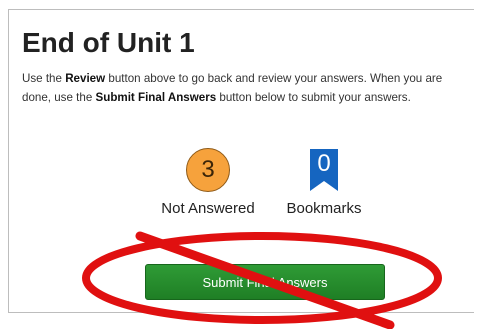 The height and width of the screenshot is (329, 481). Describe the element at coordinates (85, 78) in the screenshot. I see `instructions-review-label: Review` at that location.